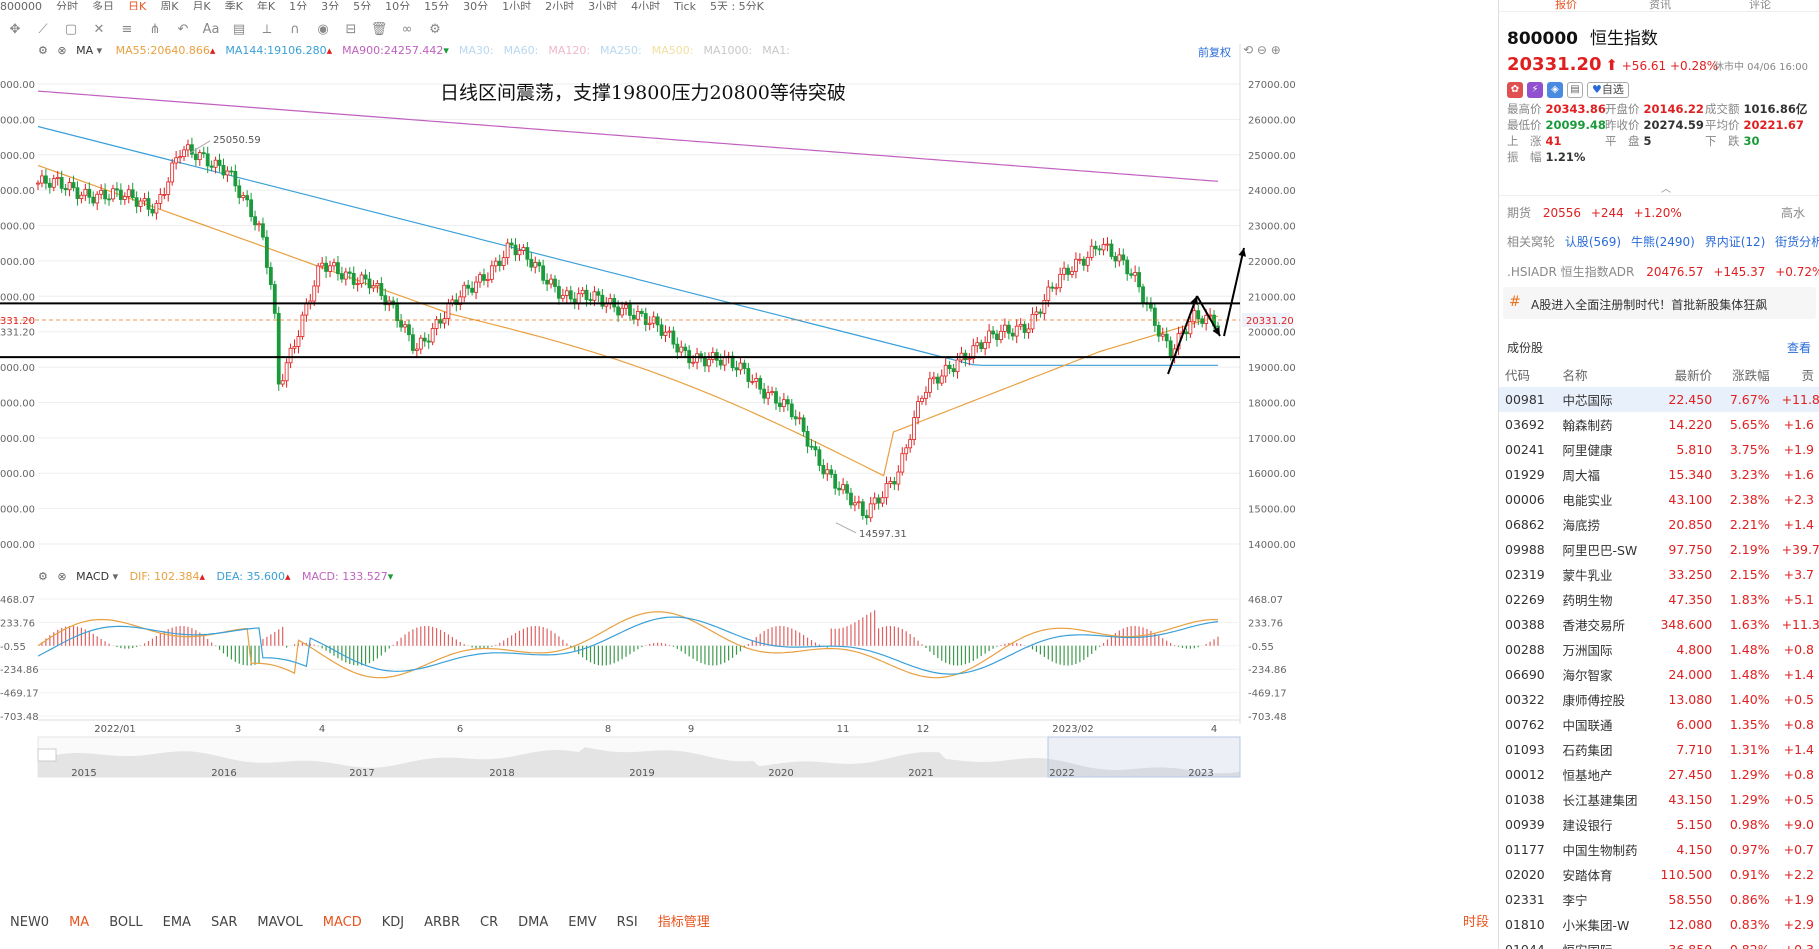  I want to click on period-tab: 10分, so click(397, 5).